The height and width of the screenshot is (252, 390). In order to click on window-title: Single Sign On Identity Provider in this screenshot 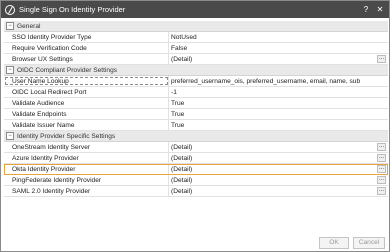, I will do `click(72, 9)`.